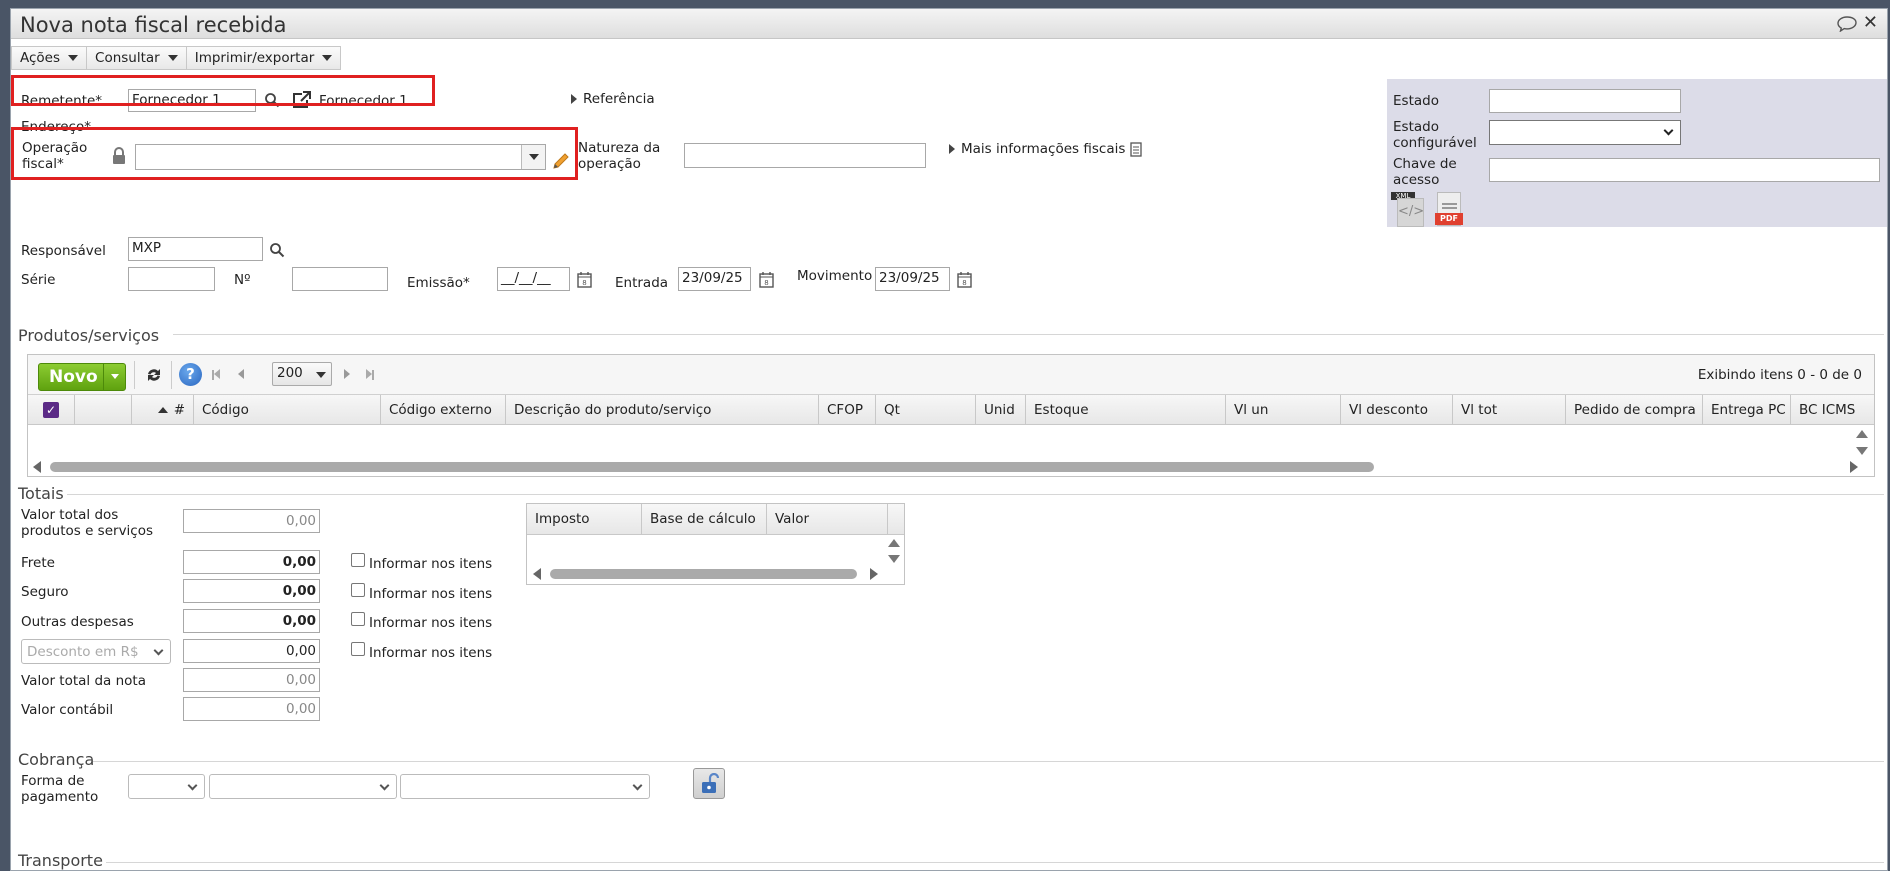 The width and height of the screenshot is (1890, 871). Describe the element at coordinates (1001, 410) in the screenshot. I see `col-unid: Unid` at that location.